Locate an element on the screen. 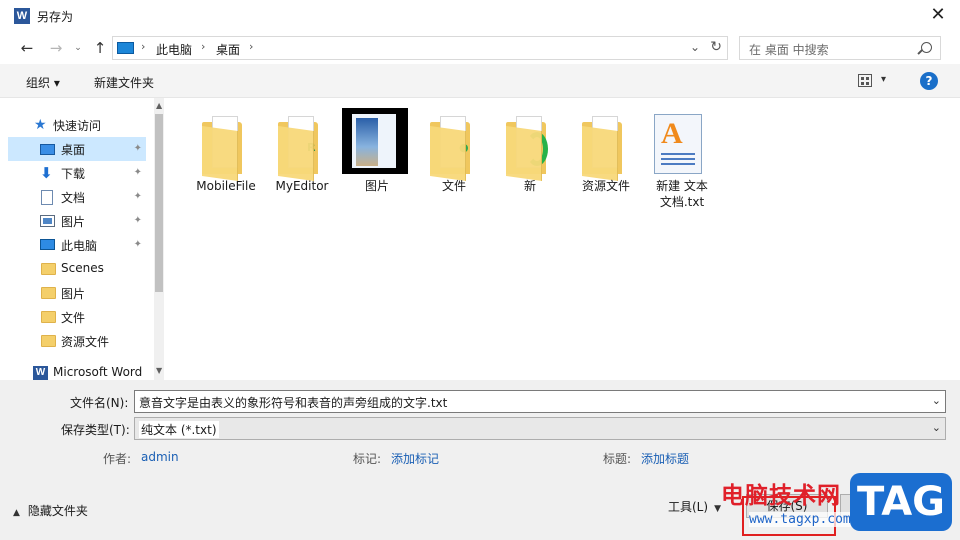 Image resolution: width=960 pixels, height=540 pixels. search-input: 在 桌面 中搜索 is located at coordinates (840, 48).